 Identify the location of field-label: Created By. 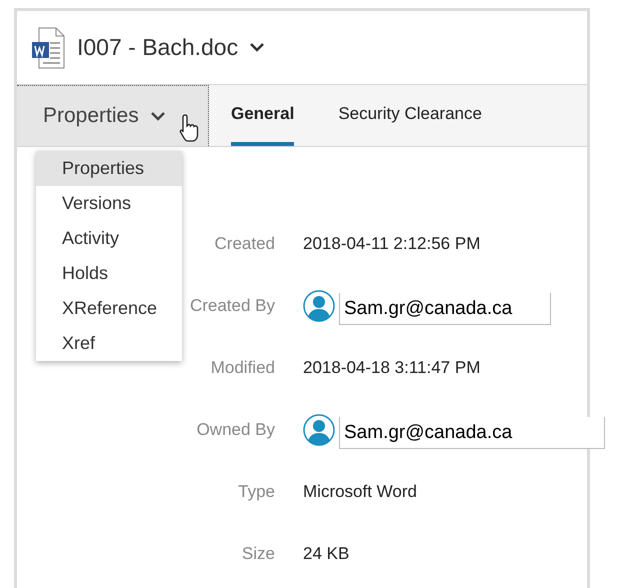
(232, 306).